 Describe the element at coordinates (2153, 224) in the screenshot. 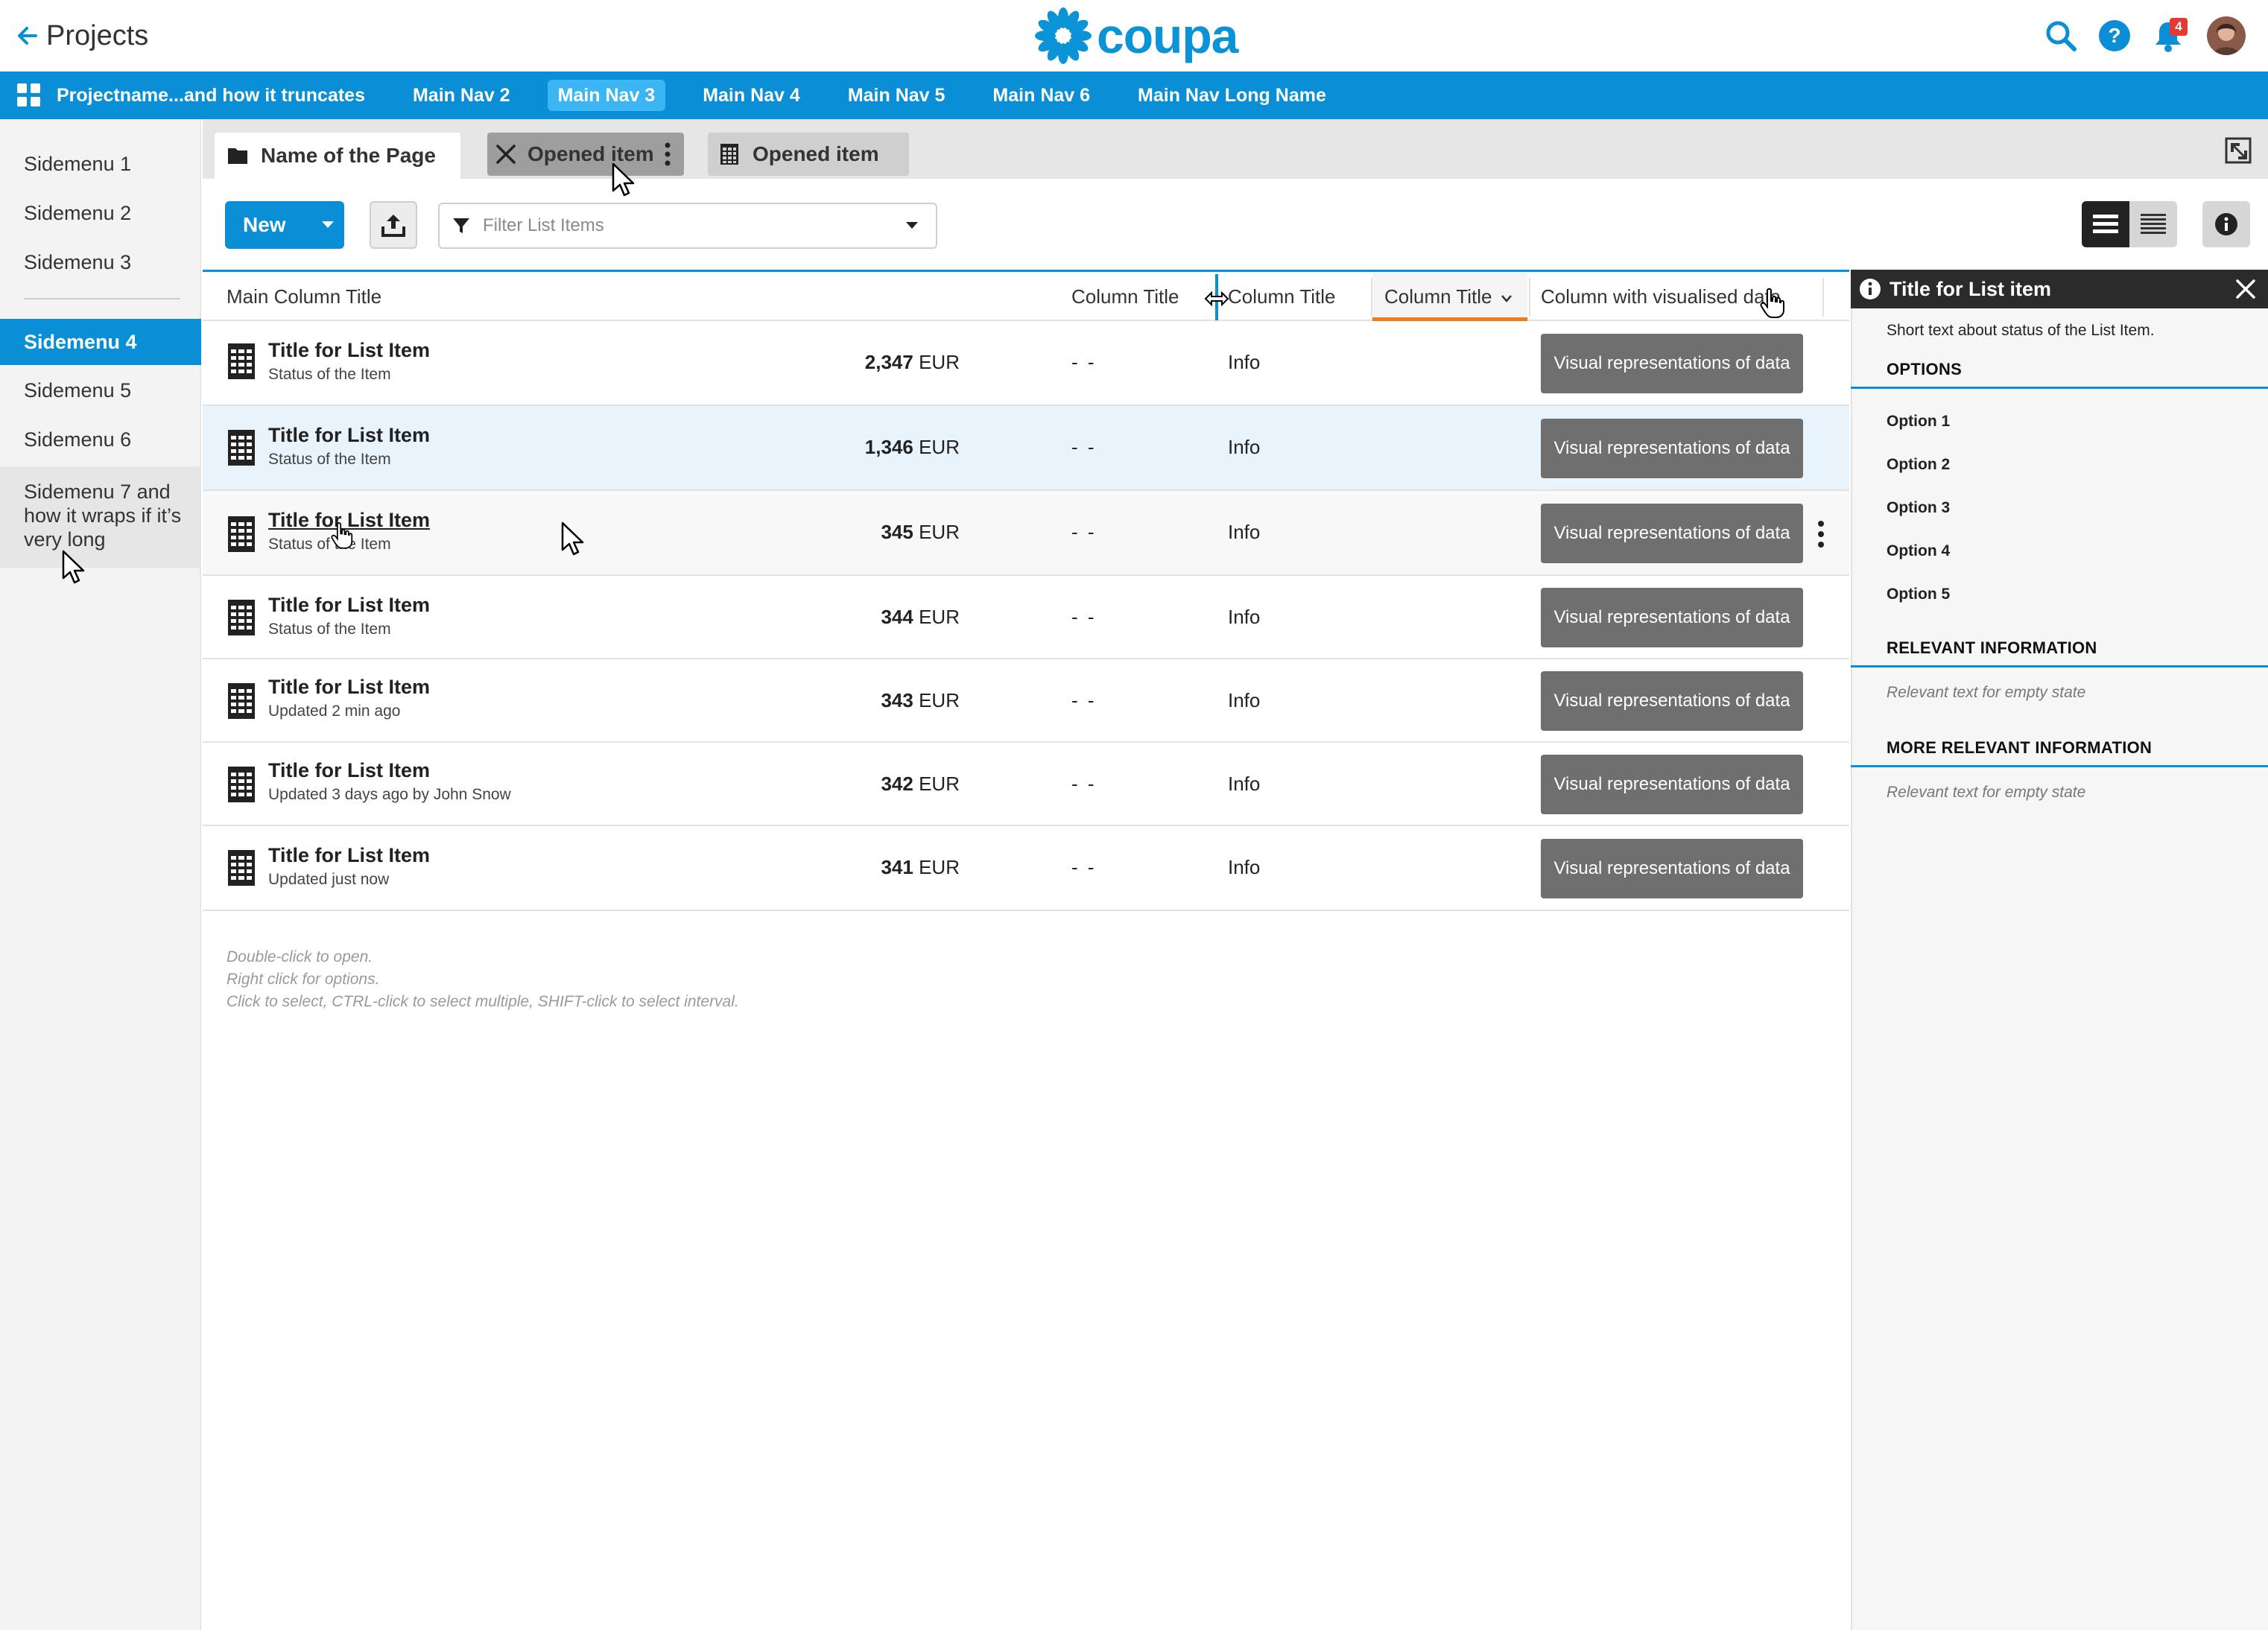

I see `dense-view-toggle` at that location.